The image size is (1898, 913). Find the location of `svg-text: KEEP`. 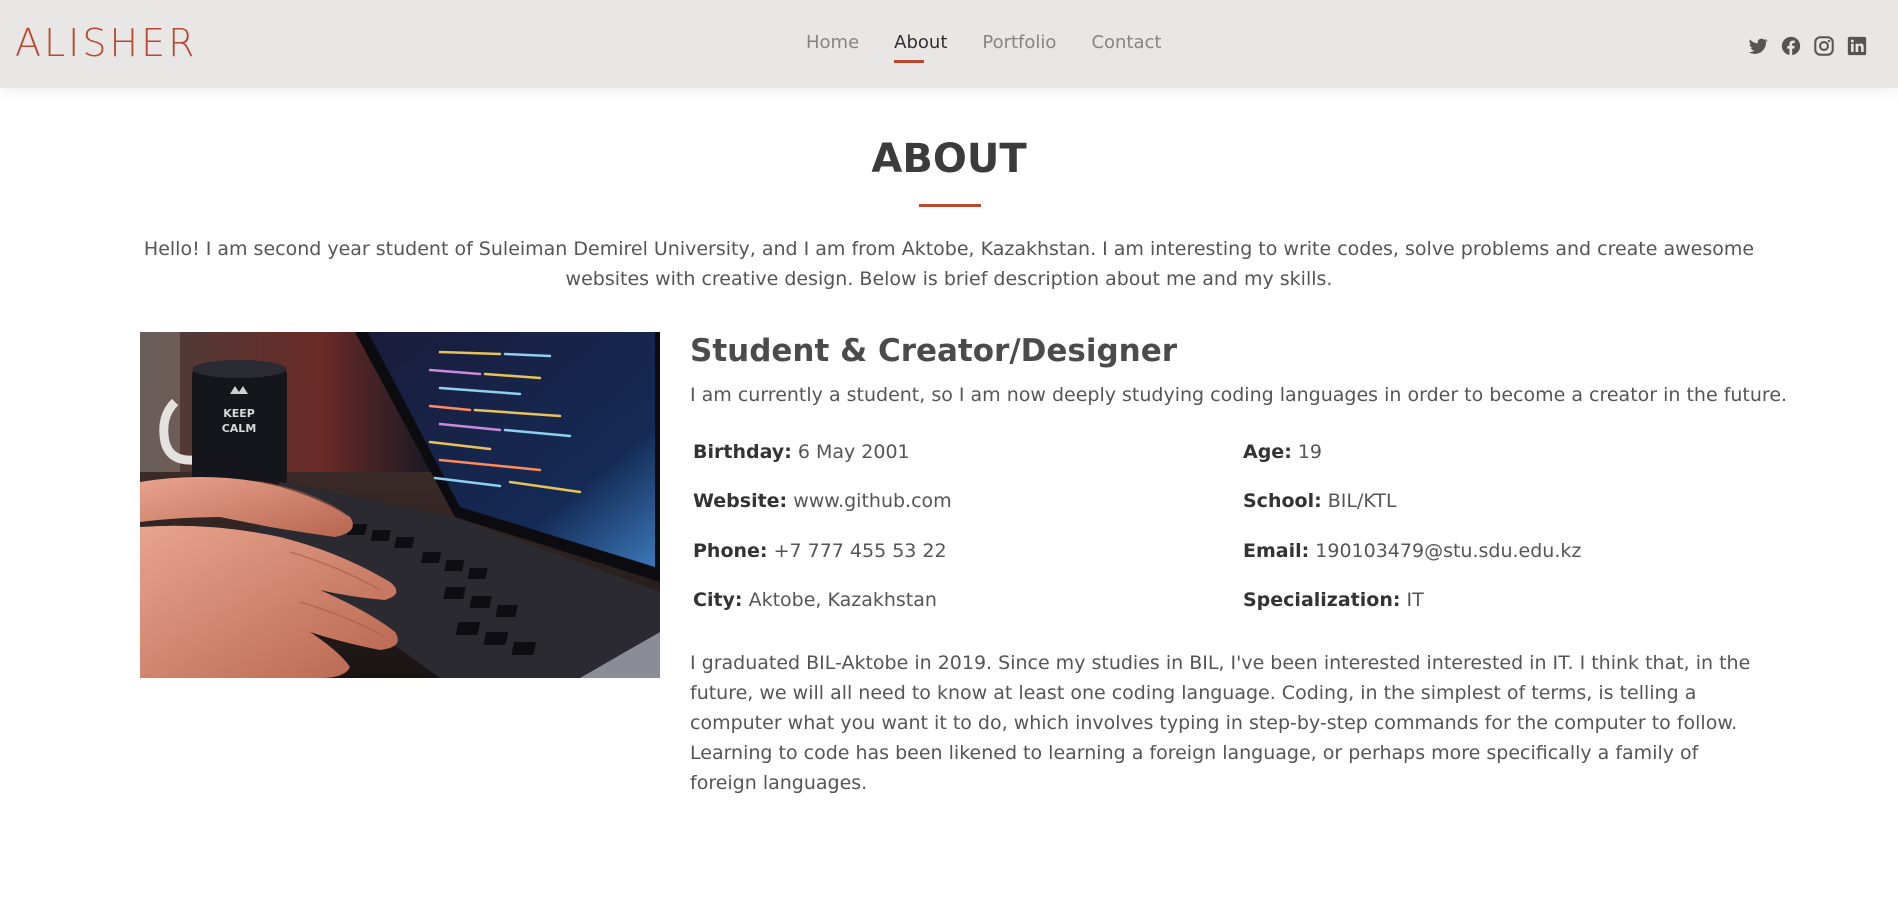

svg-text: KEEP is located at coordinates (239, 413).